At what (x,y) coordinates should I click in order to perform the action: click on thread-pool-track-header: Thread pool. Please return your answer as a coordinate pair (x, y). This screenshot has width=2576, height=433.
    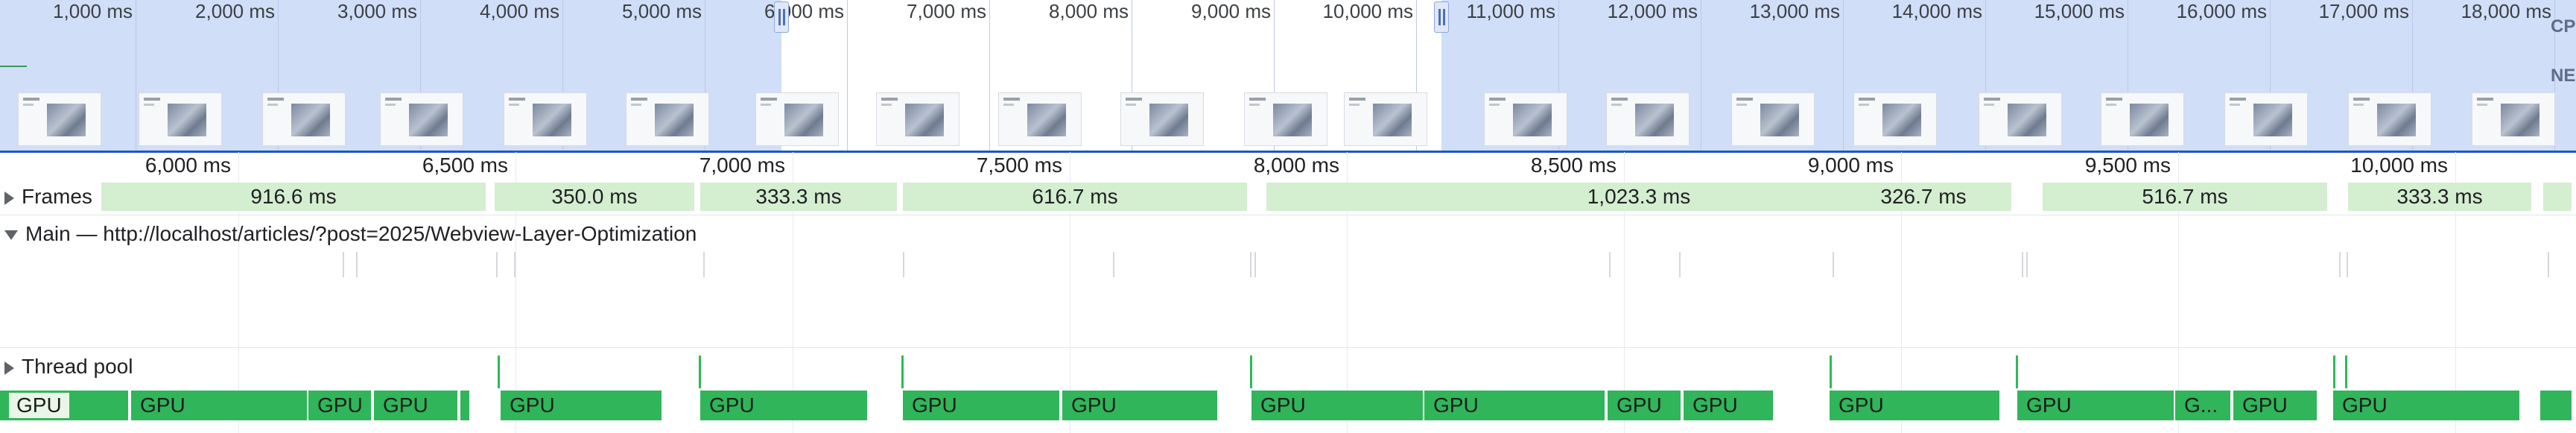
    Looking at the image, I should click on (69, 367).